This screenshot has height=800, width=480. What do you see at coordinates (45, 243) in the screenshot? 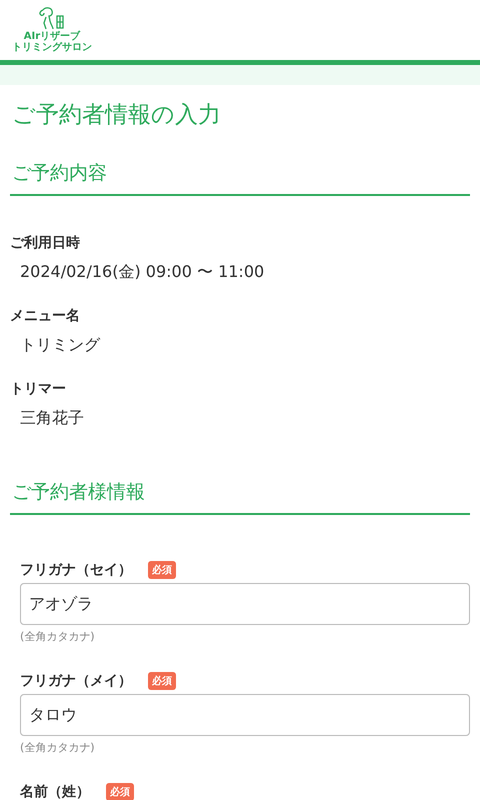
I see `item-label: ご利用日時` at bounding box center [45, 243].